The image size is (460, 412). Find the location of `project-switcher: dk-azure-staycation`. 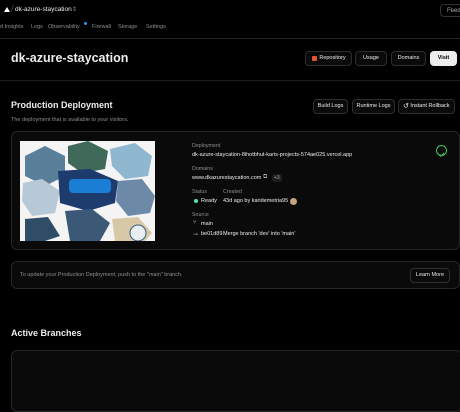

project-switcher: dk-azure-staycation is located at coordinates (43, 9).